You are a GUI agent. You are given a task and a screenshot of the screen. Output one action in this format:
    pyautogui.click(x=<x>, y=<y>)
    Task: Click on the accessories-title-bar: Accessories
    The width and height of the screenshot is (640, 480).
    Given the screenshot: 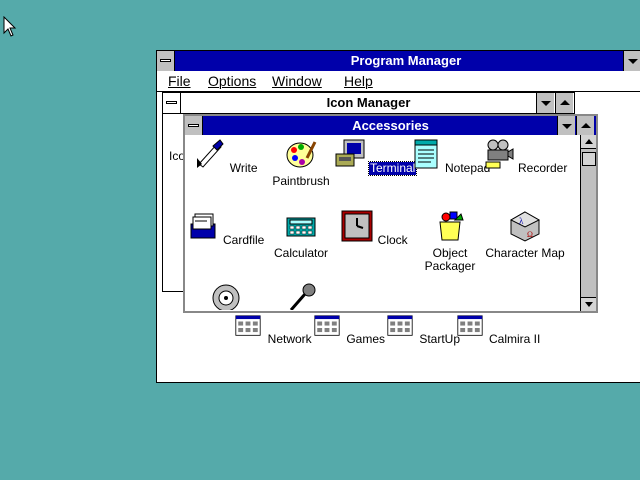 What is the action you would take?
    pyautogui.click(x=390, y=125)
    